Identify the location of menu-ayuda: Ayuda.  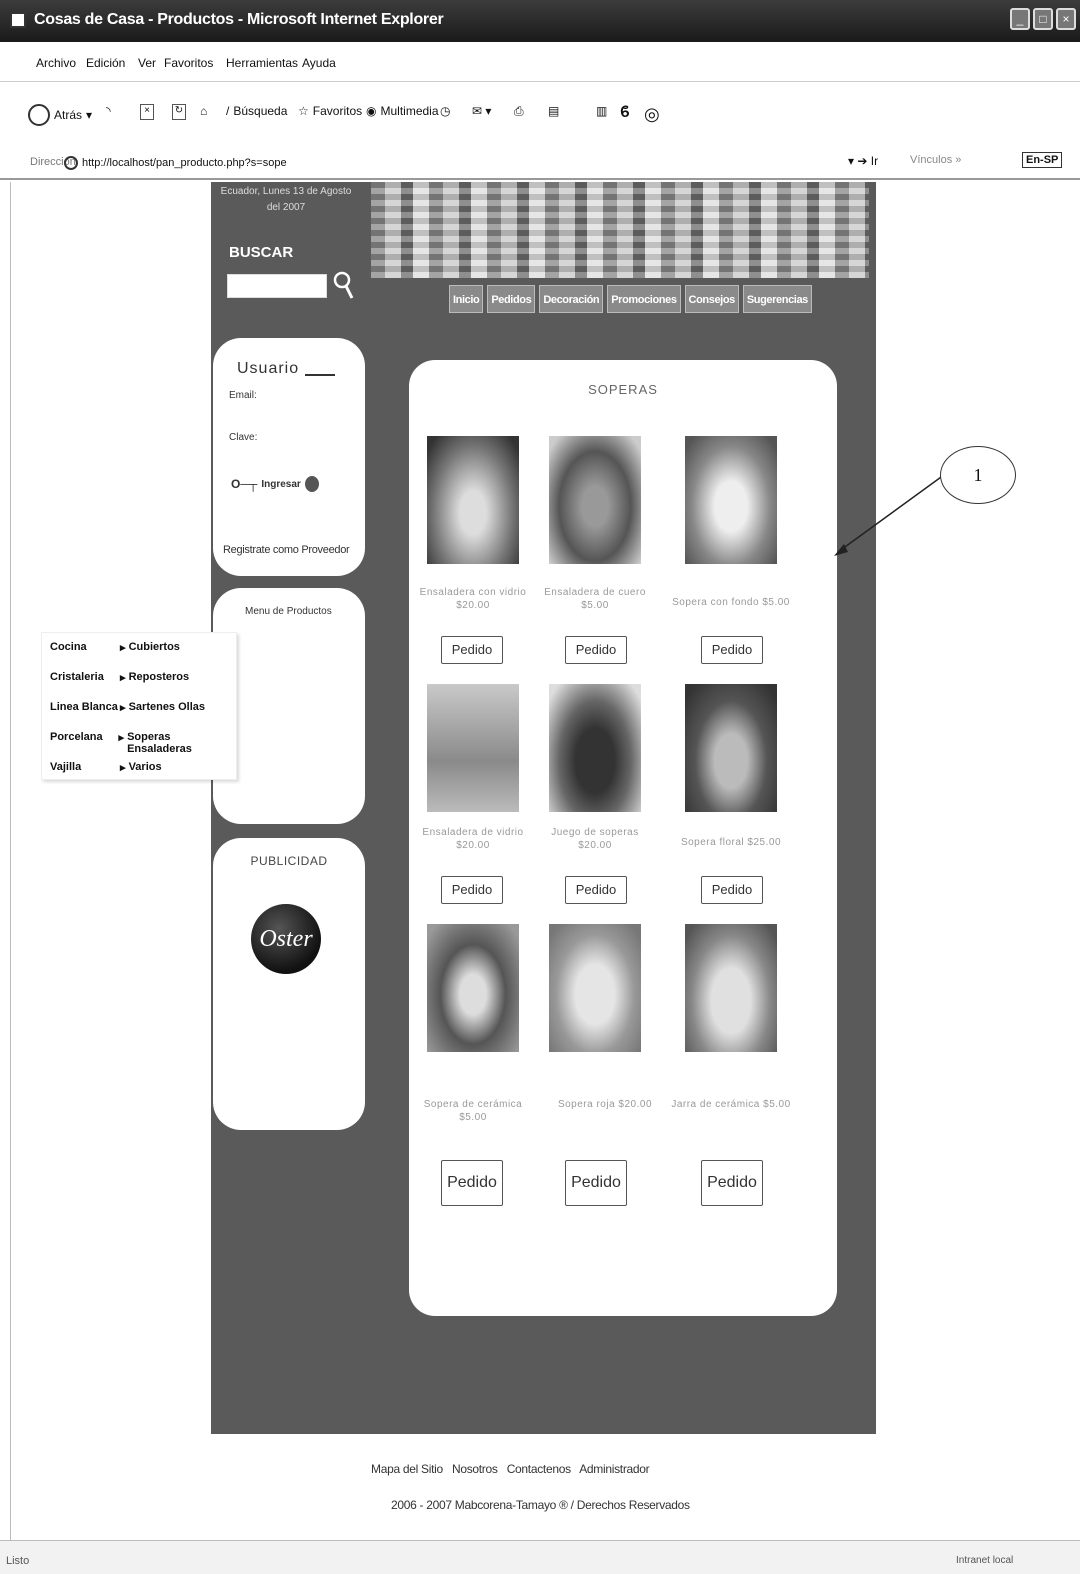
(319, 63).